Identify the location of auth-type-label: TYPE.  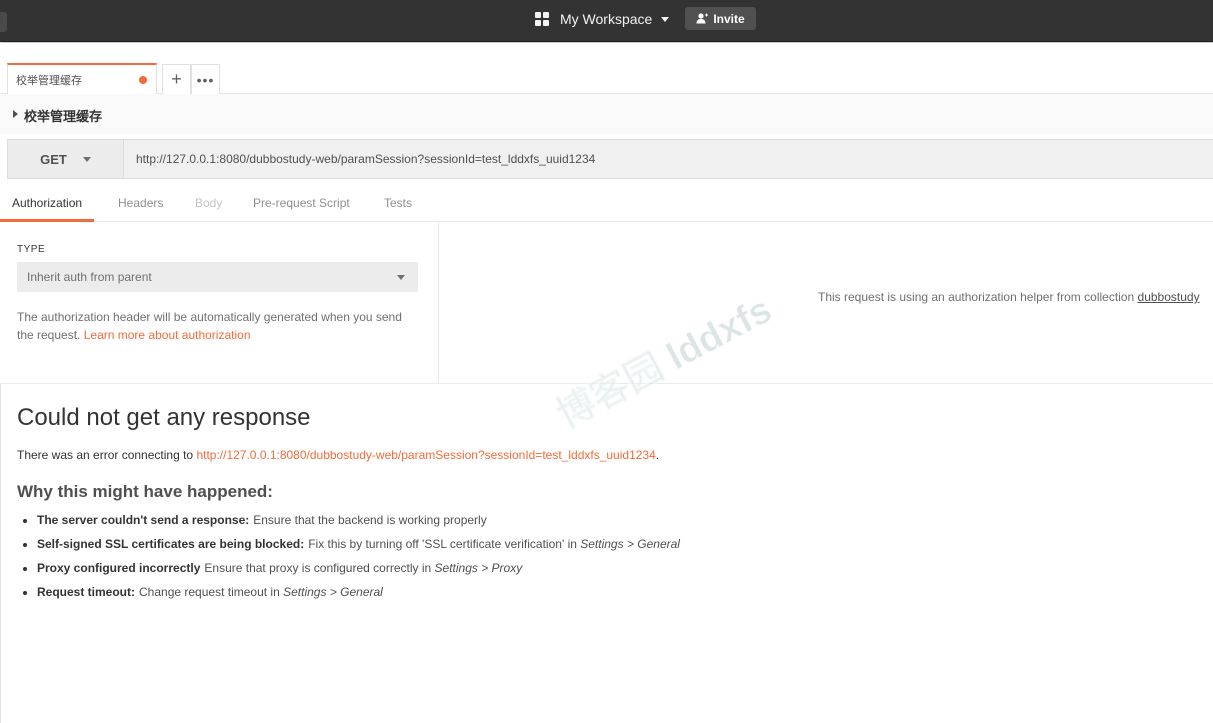
(31, 249).